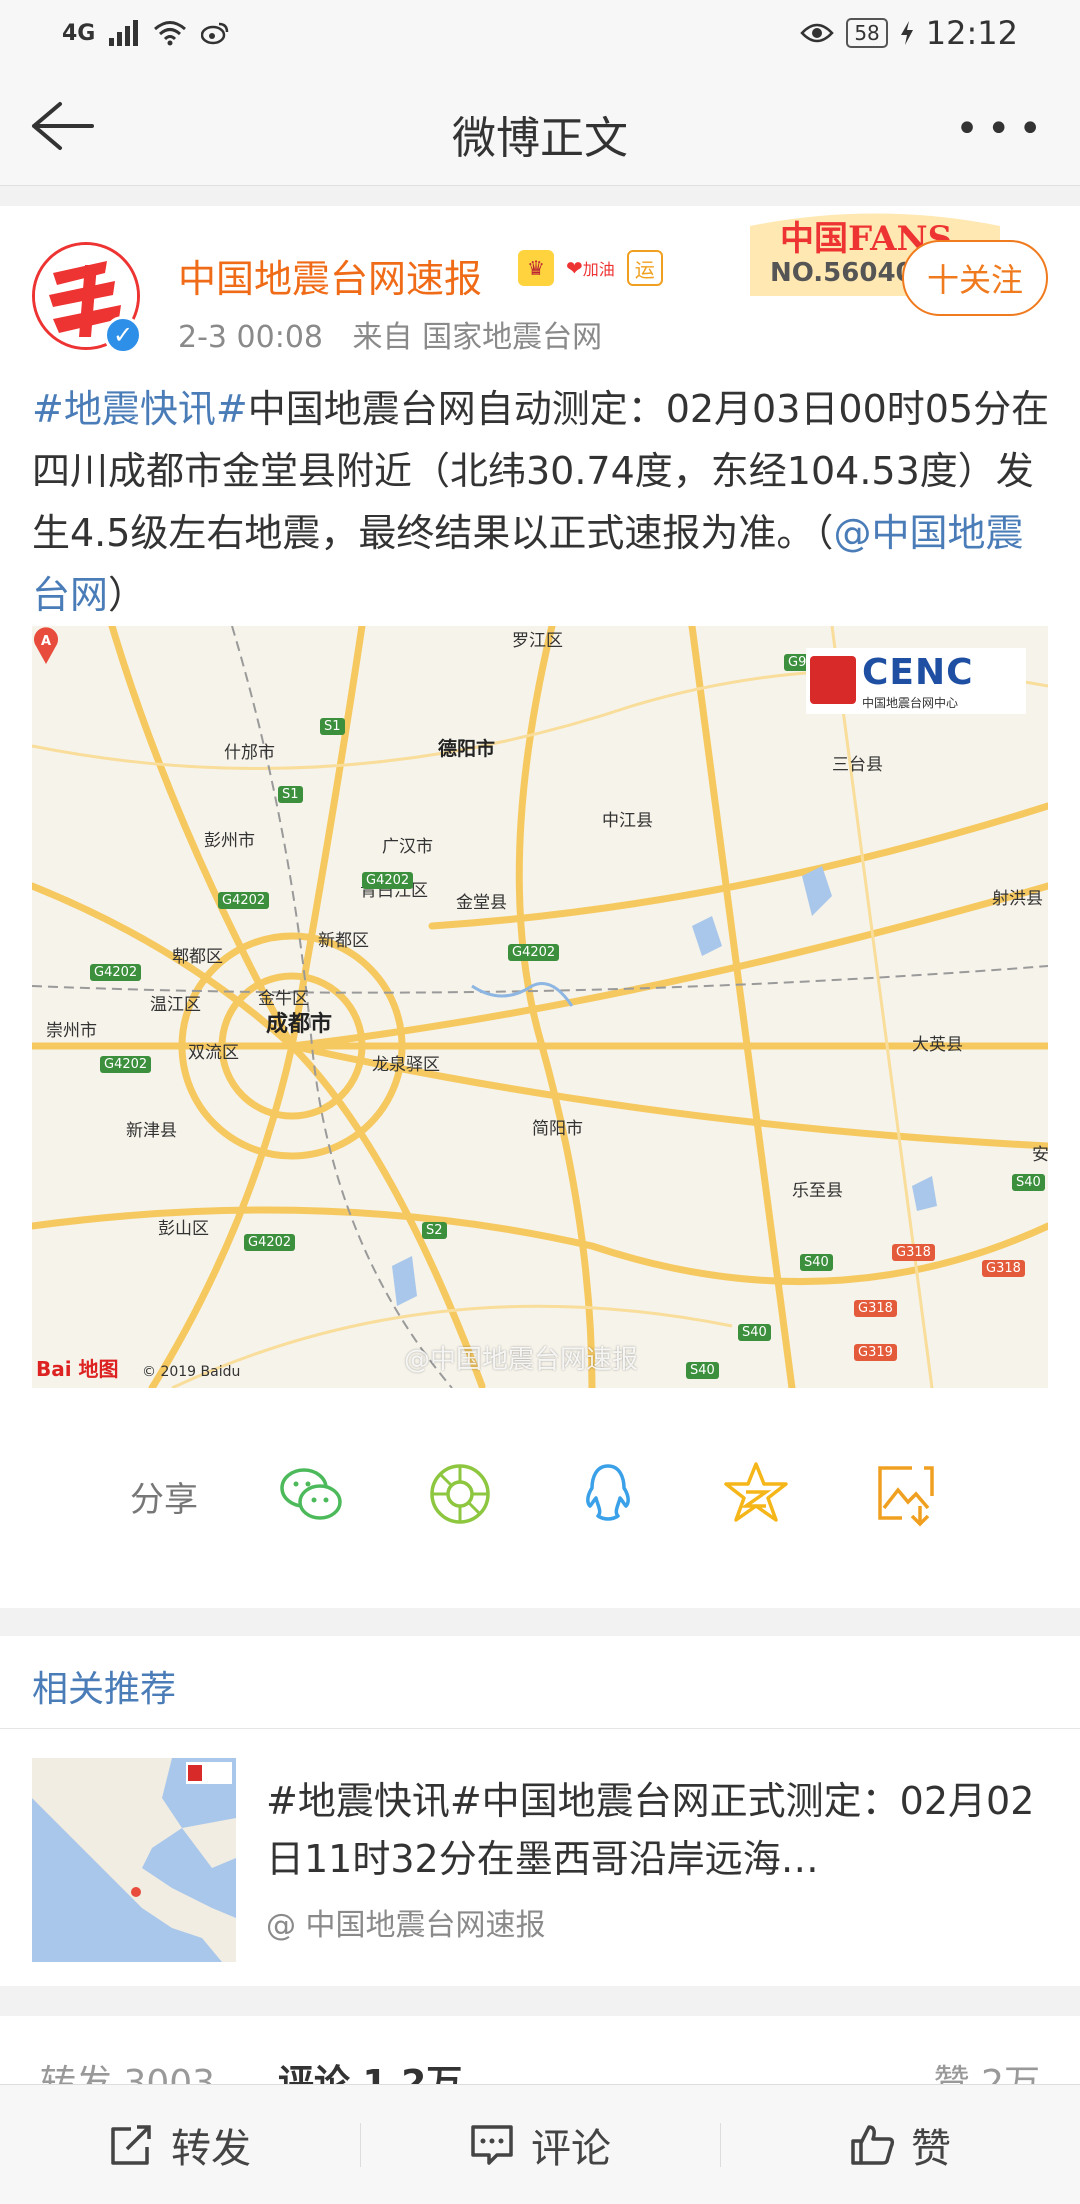  I want to click on bottom-action-bar: 转发 评论 赞, so click(540, 2144).